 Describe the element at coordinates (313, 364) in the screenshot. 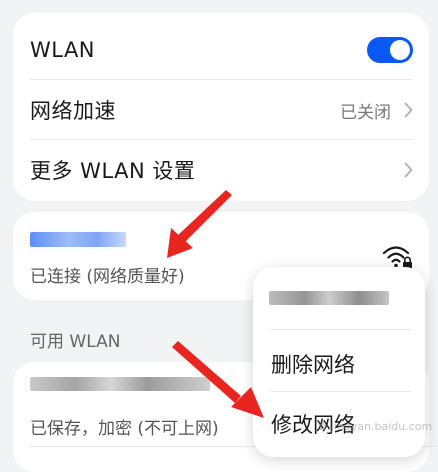

I see `delete-network-menu-item: 删除网络` at that location.